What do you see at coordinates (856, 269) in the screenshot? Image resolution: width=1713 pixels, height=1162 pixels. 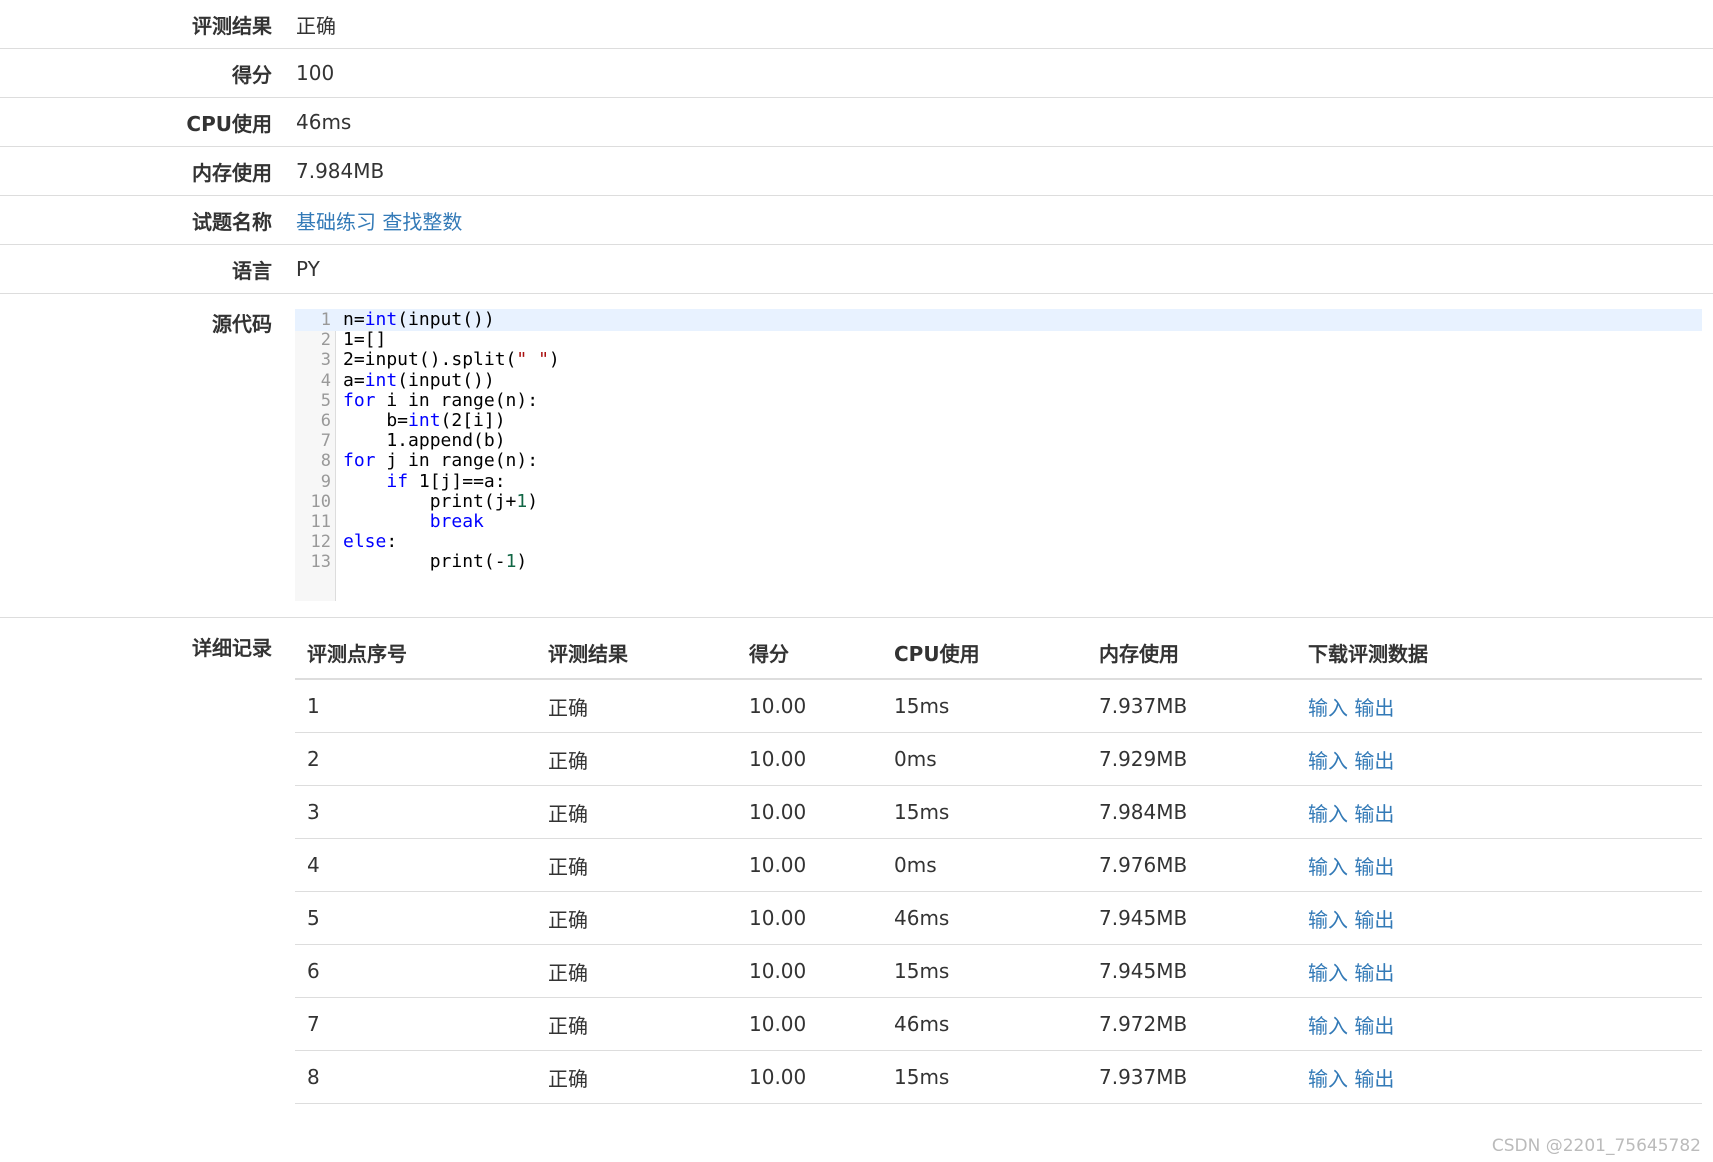 I see `language-row: 语言 PY` at bounding box center [856, 269].